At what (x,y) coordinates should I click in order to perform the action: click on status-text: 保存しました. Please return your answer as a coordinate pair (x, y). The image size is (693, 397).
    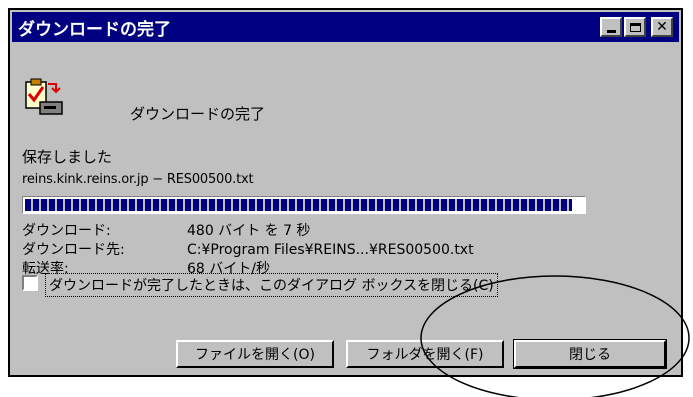
    Looking at the image, I should click on (67, 157).